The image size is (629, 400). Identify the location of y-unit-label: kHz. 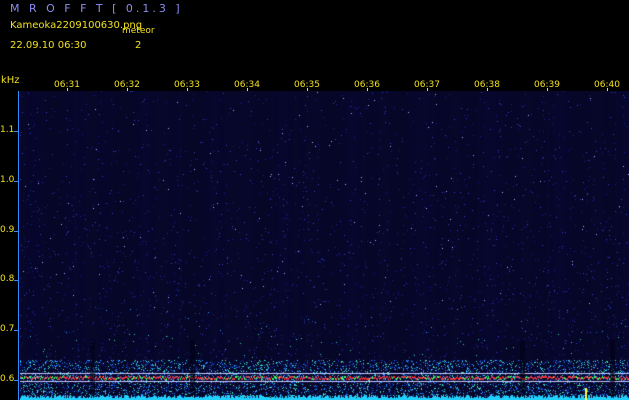
(10, 80).